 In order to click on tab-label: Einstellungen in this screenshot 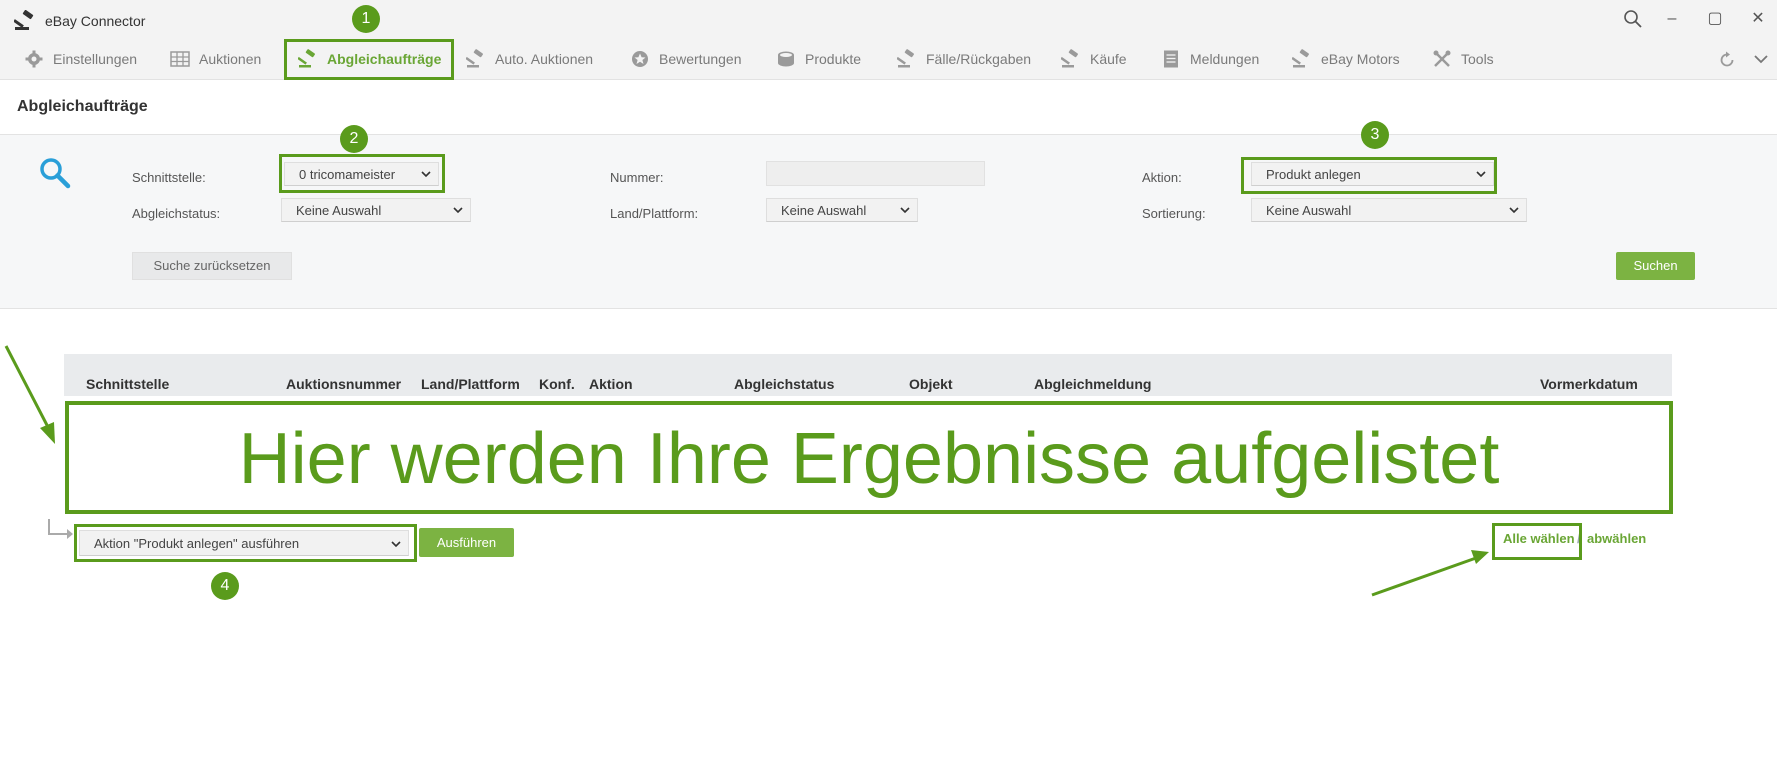, I will do `click(95, 59)`.